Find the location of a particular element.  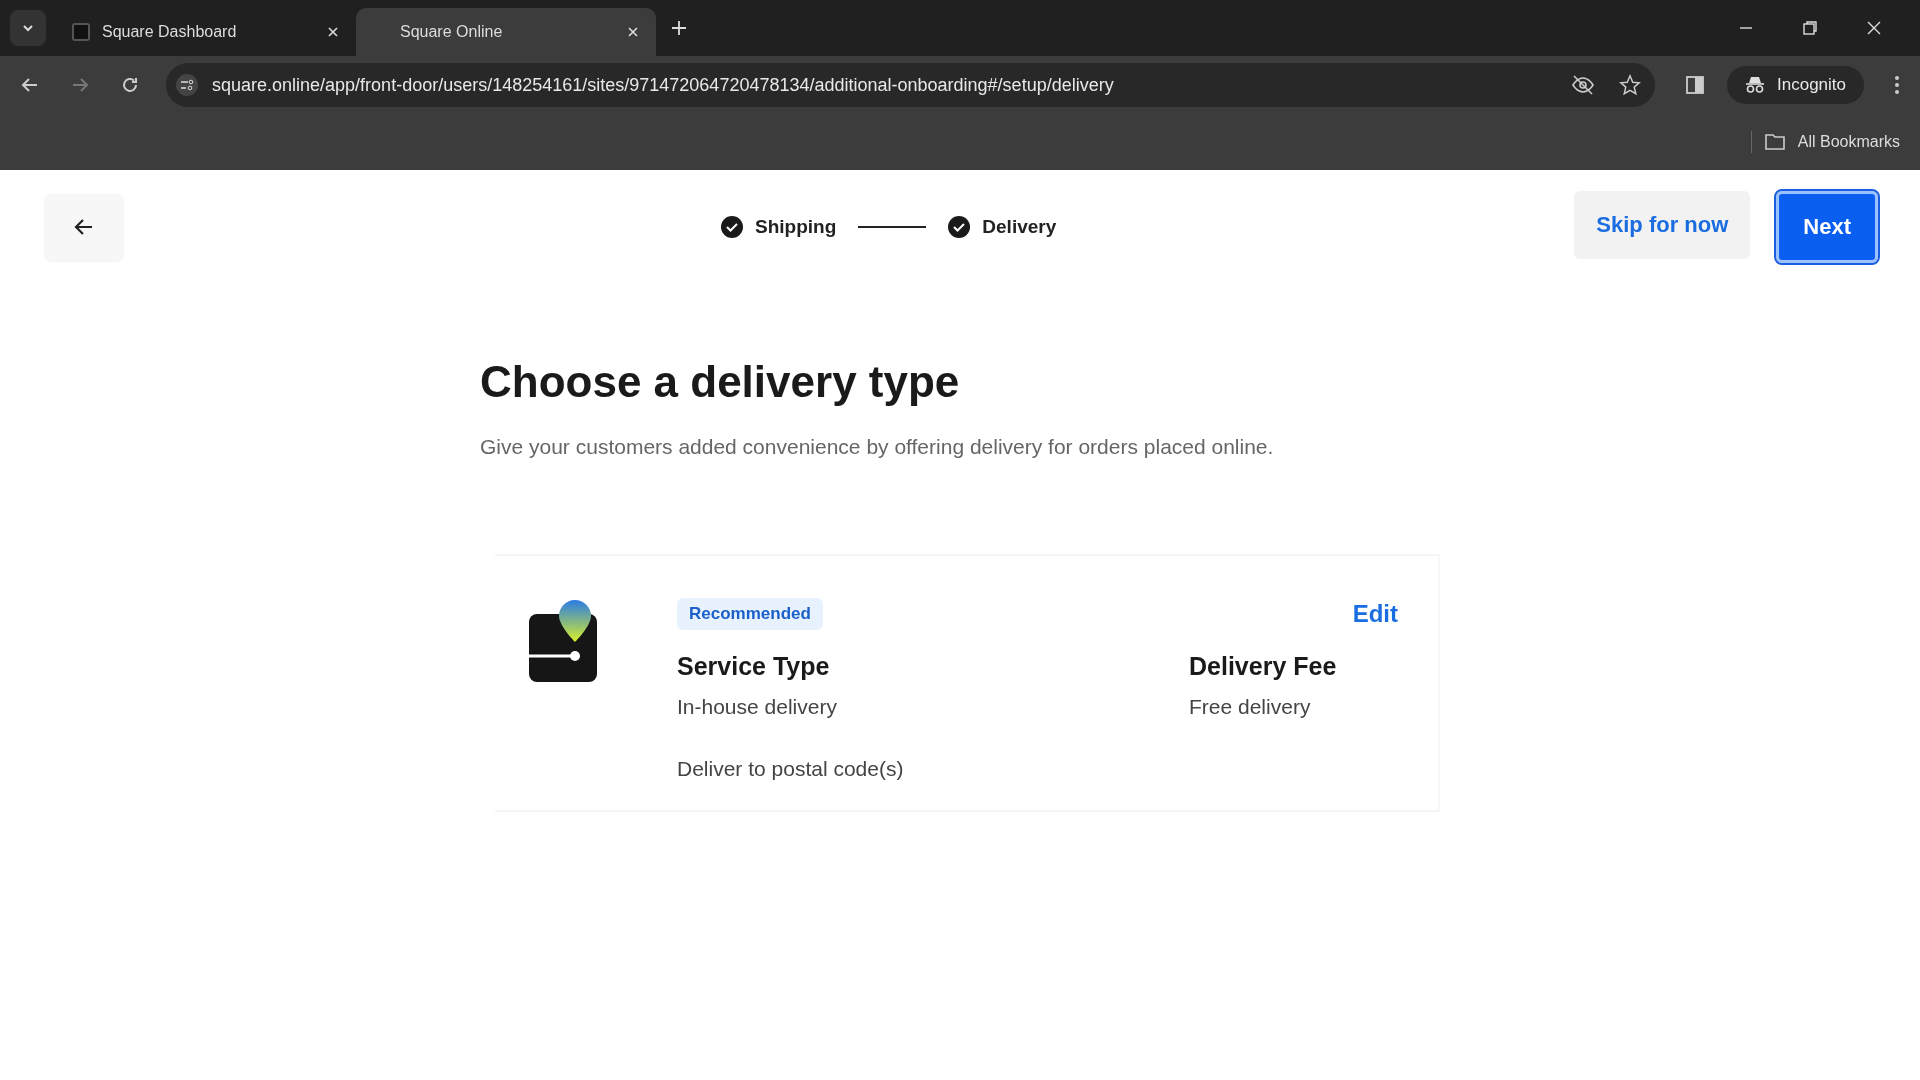

incognito-icon is located at coordinates (1755, 85).